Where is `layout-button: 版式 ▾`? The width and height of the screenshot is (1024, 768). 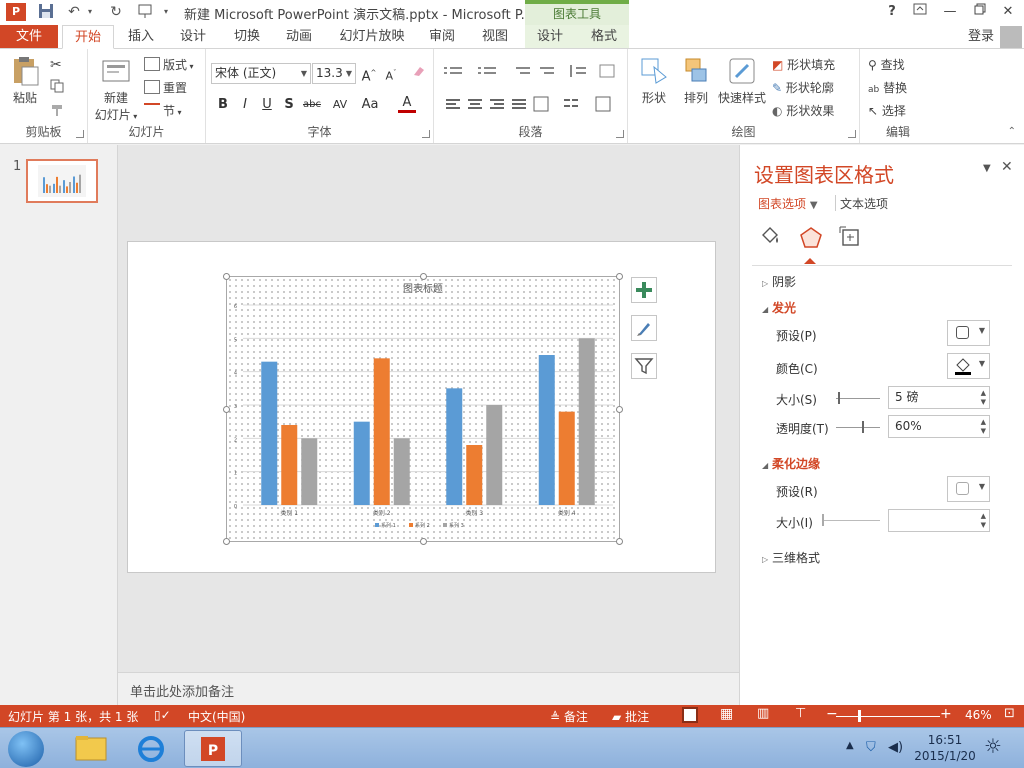 layout-button: 版式 ▾ is located at coordinates (169, 65).